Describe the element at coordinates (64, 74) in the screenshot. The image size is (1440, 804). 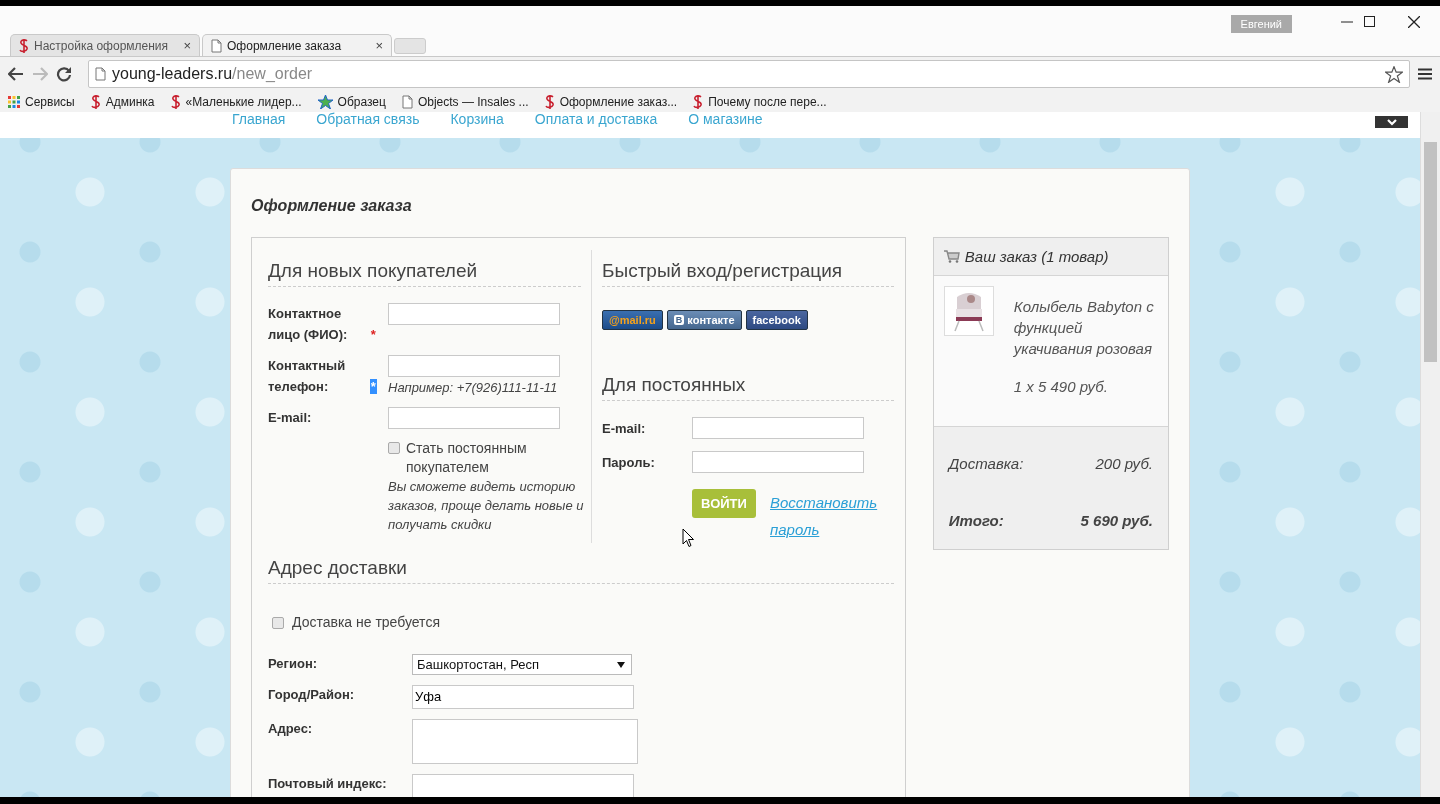
I see `reload-icon` at that location.